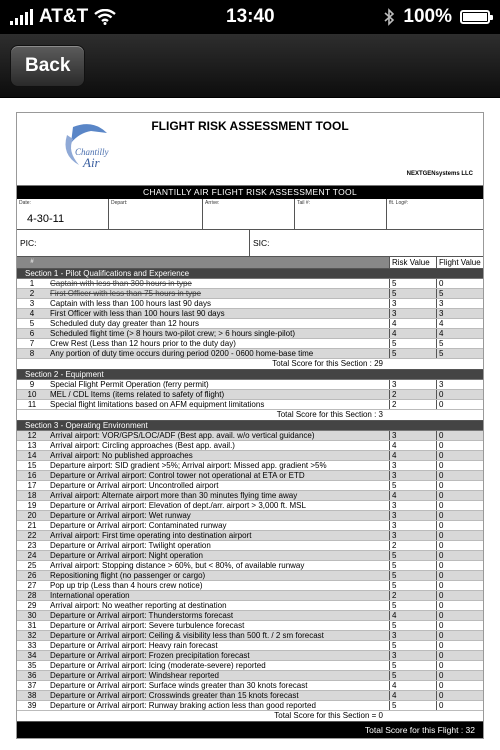  I want to click on risk-value-column-header: Risk Value, so click(412, 262).